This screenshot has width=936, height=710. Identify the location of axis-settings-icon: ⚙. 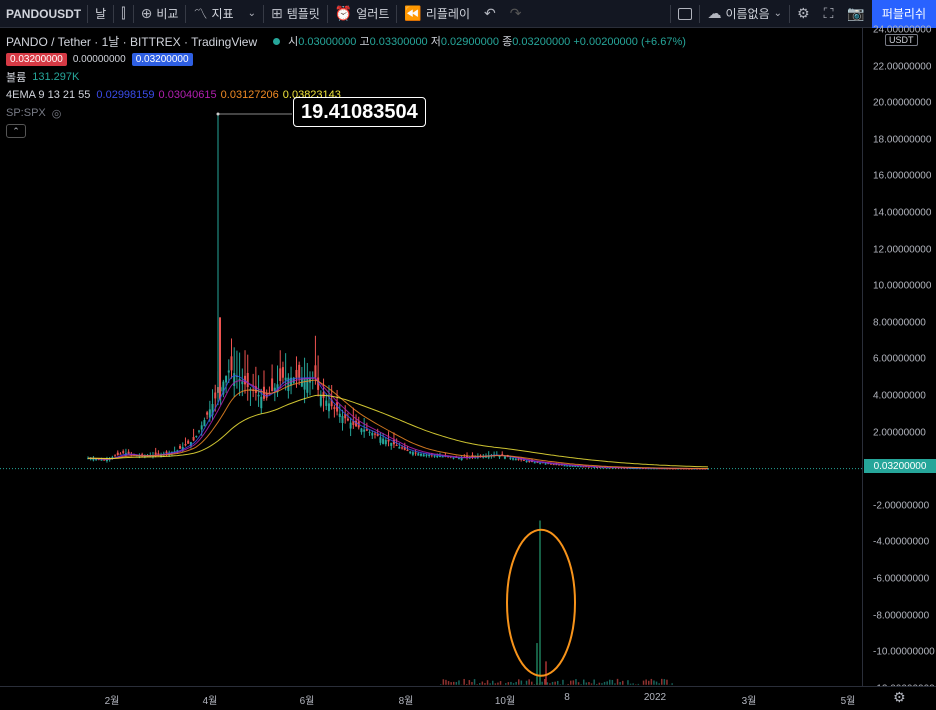
(899, 697).